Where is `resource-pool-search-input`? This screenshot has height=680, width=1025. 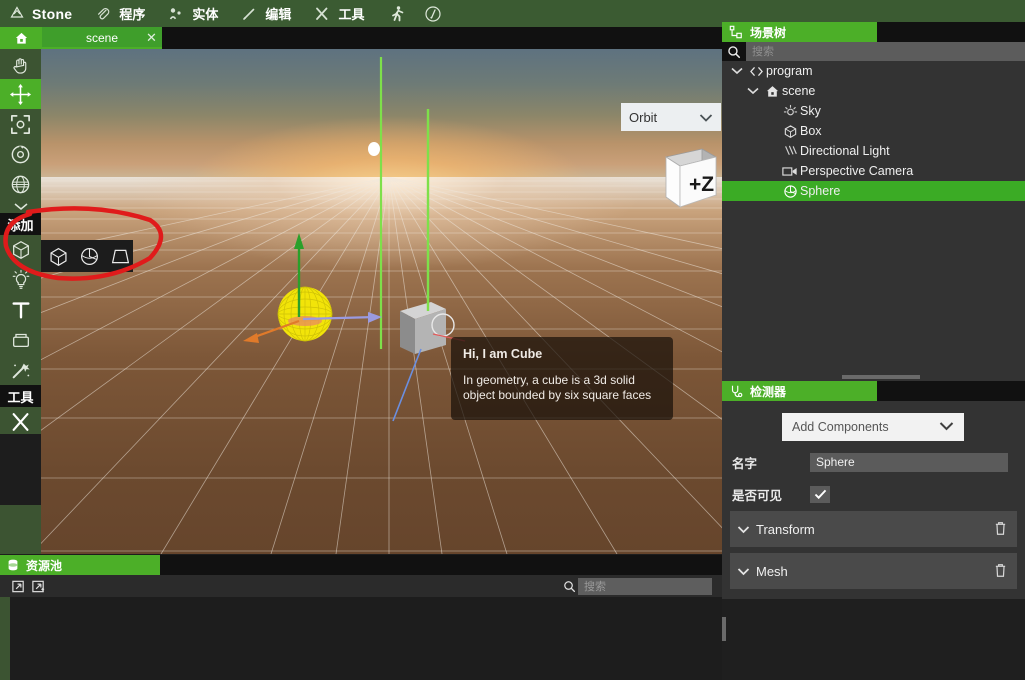
resource-pool-search-input is located at coordinates (645, 586).